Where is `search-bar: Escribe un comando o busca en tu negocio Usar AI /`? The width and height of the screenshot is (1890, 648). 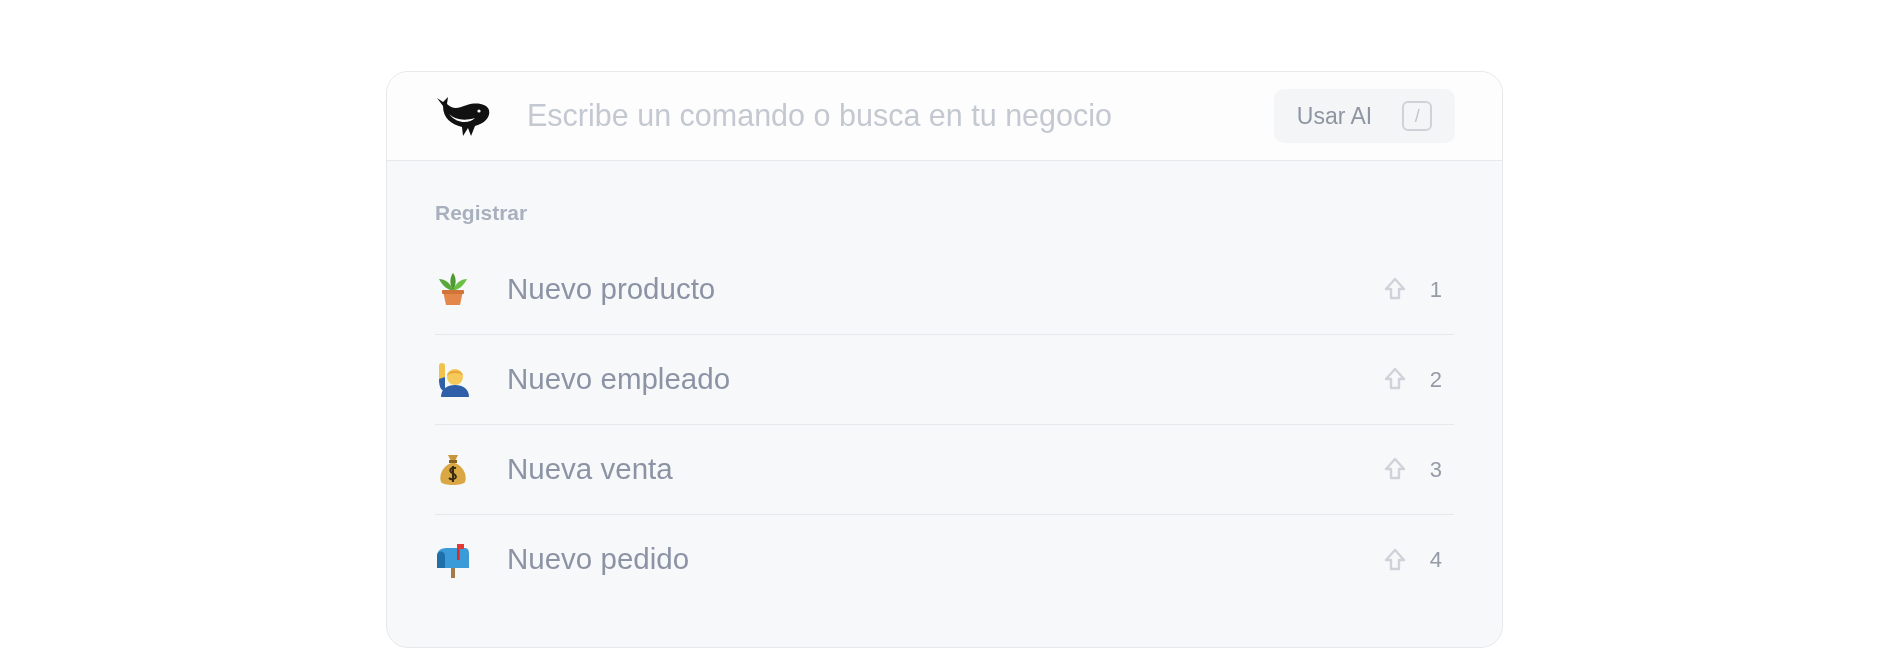 search-bar: Escribe un comando o busca en tu negocio Usar AI / is located at coordinates (944, 116).